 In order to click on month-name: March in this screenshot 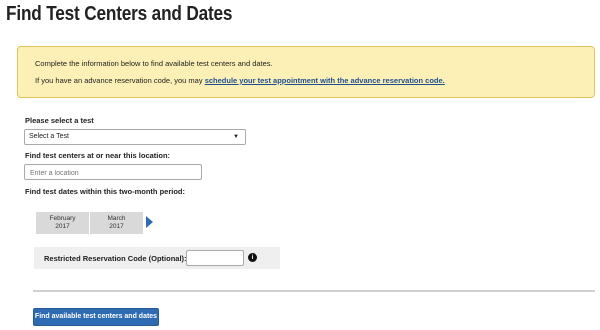, I will do `click(116, 218)`.